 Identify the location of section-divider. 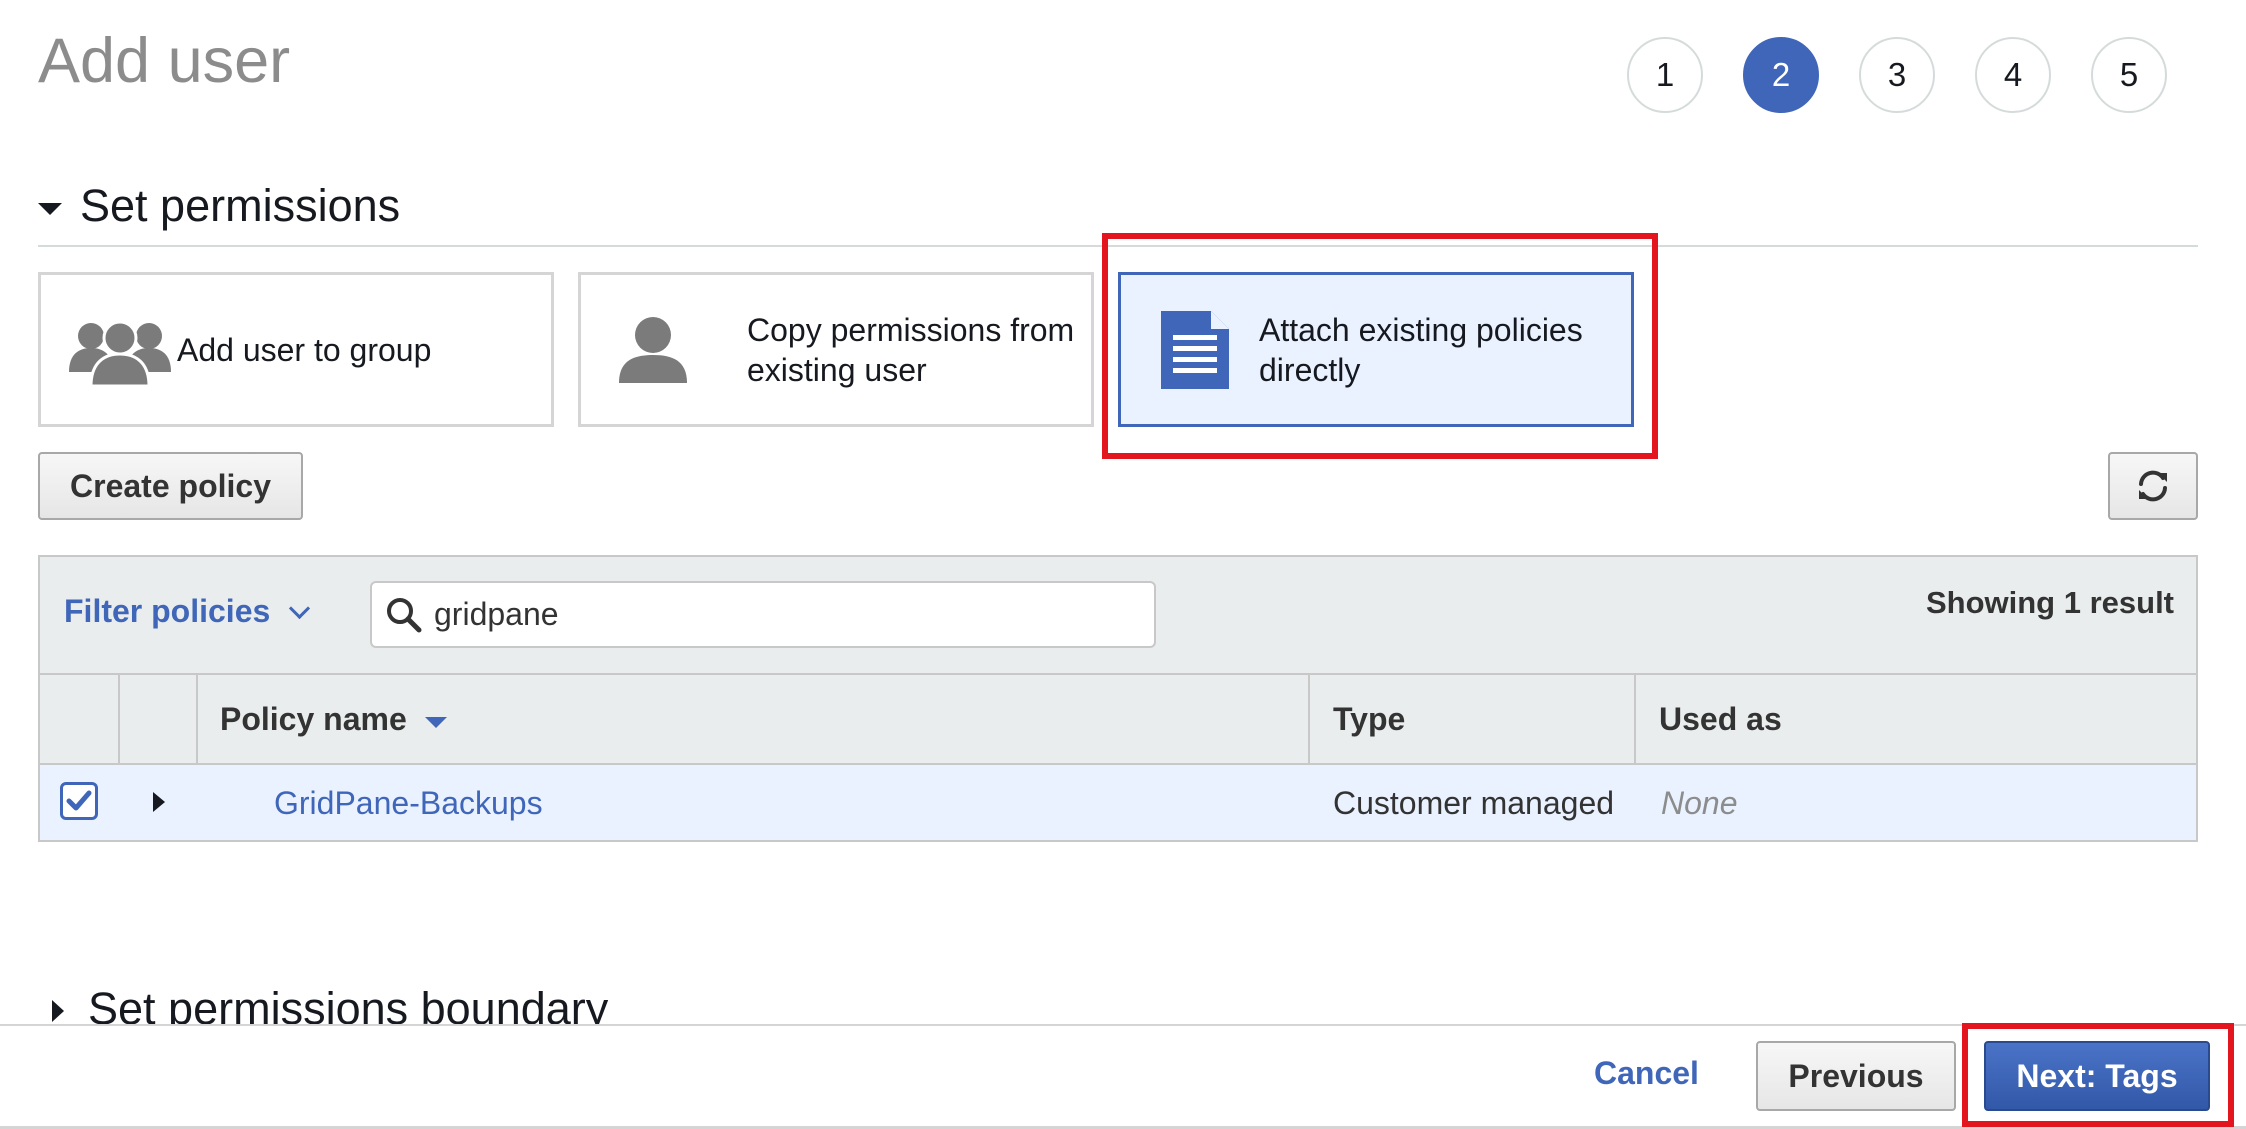
(1118, 246).